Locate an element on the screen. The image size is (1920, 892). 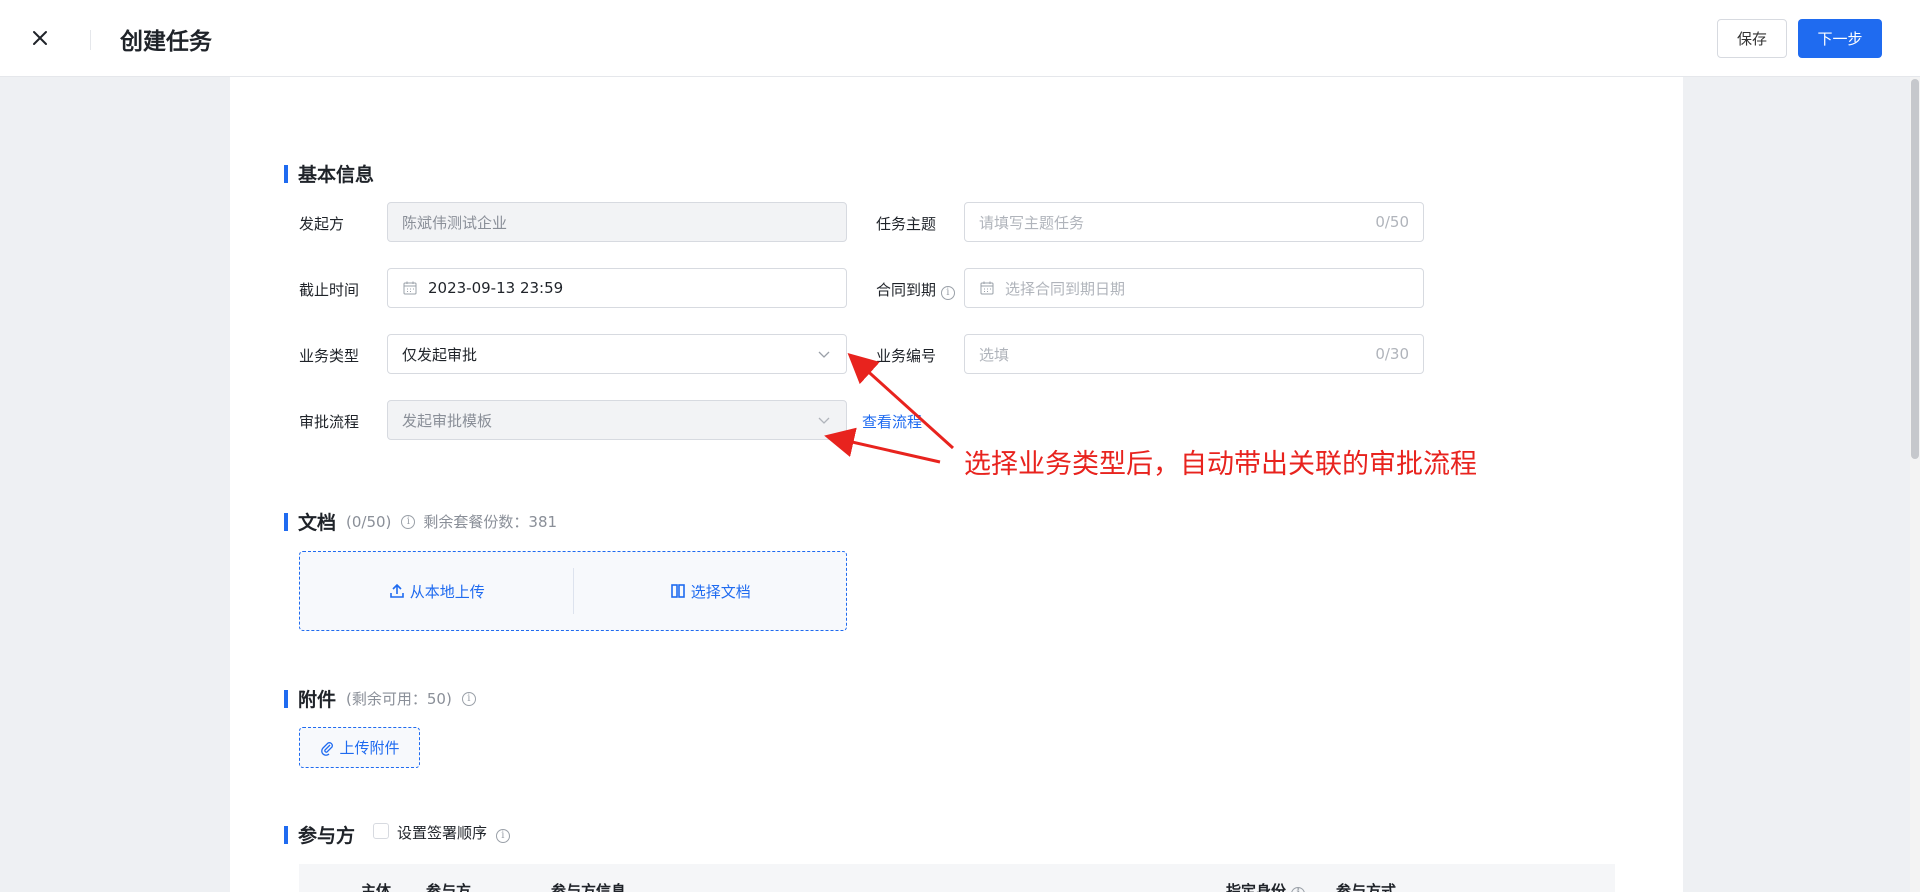
column-header-participant: 参与方 is located at coordinates (449, 887).